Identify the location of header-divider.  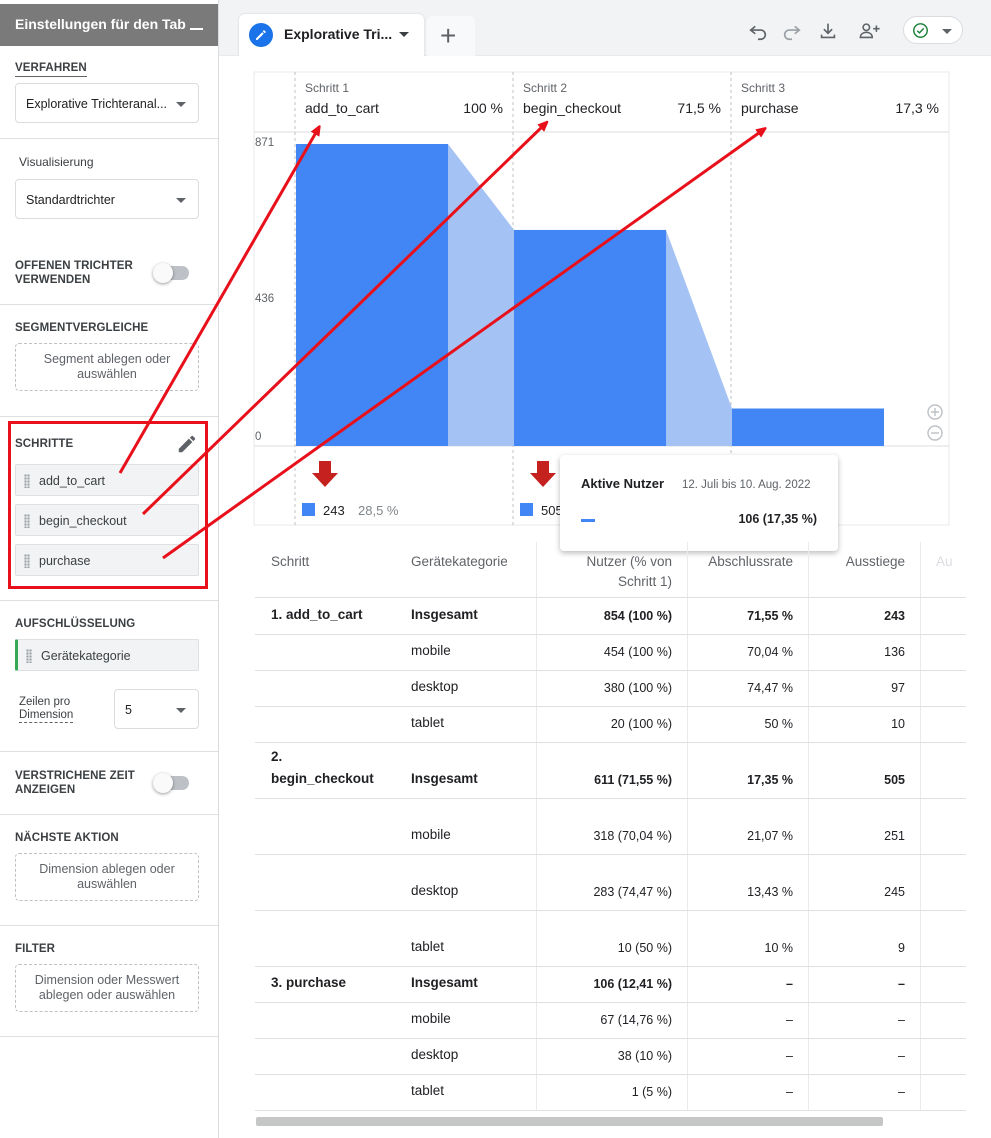
(610, 597).